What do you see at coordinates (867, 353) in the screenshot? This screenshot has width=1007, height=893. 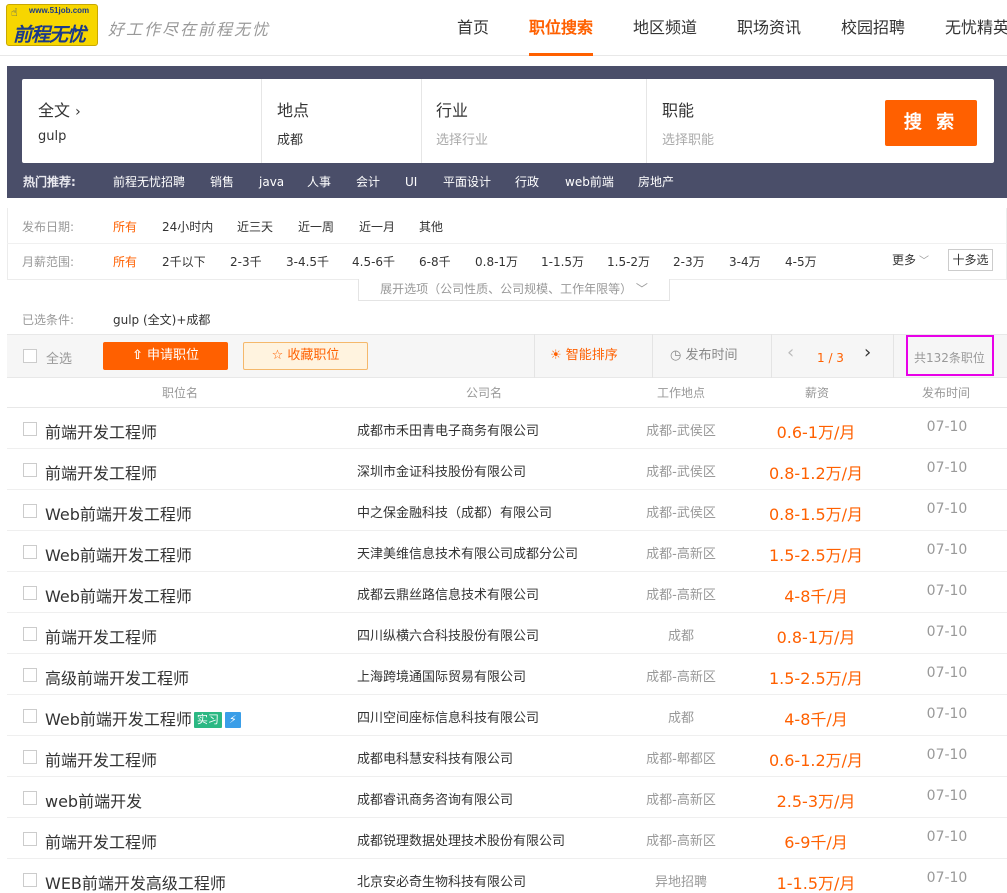 I see `next-page-icon: ›` at bounding box center [867, 353].